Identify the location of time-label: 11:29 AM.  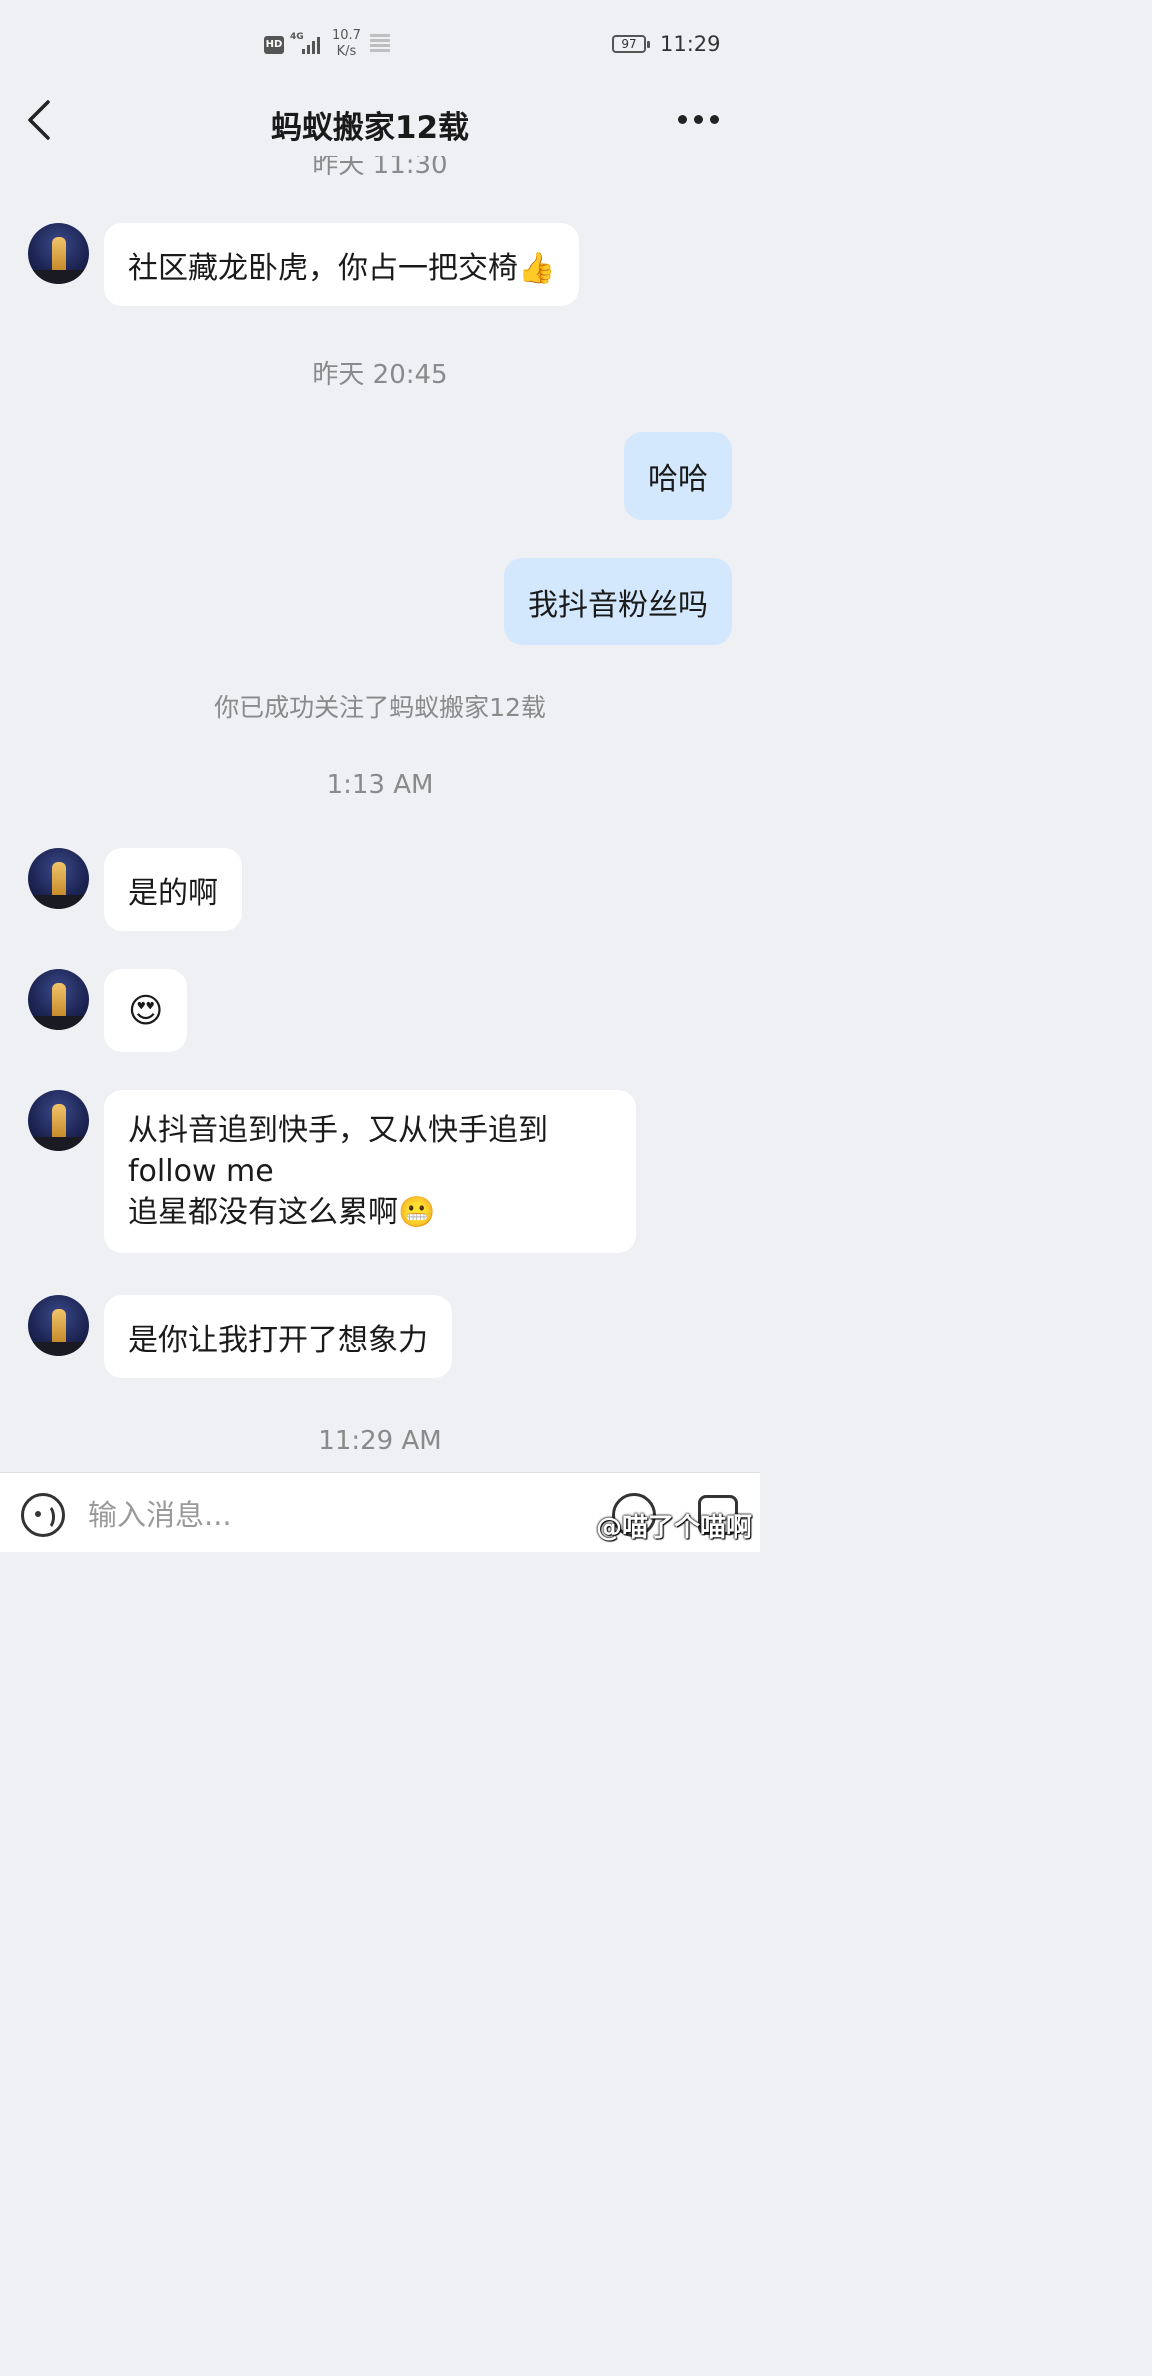
(380, 1441).